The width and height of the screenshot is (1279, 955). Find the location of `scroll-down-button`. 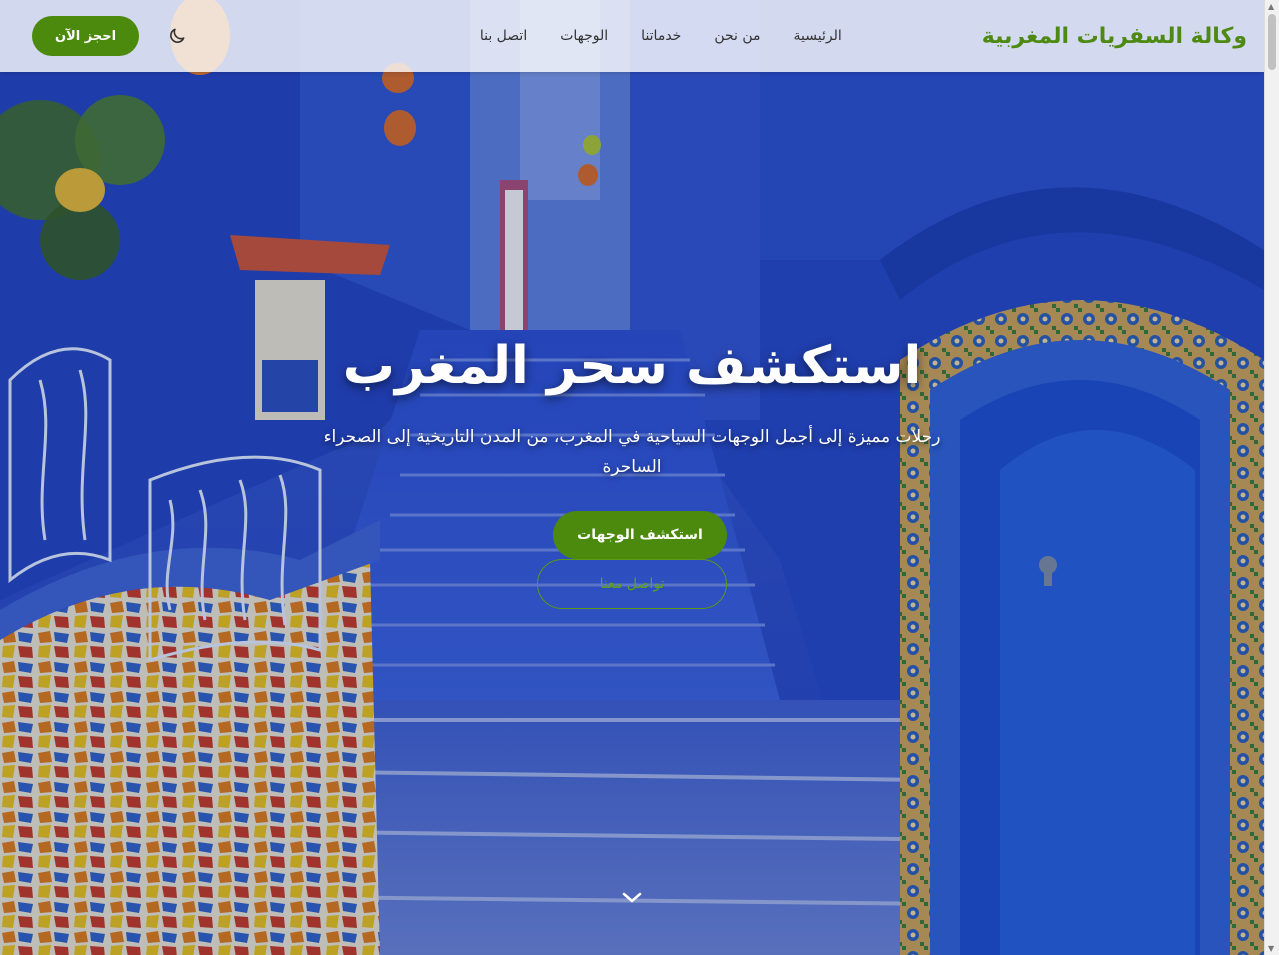

scroll-down-button is located at coordinates (632, 898).